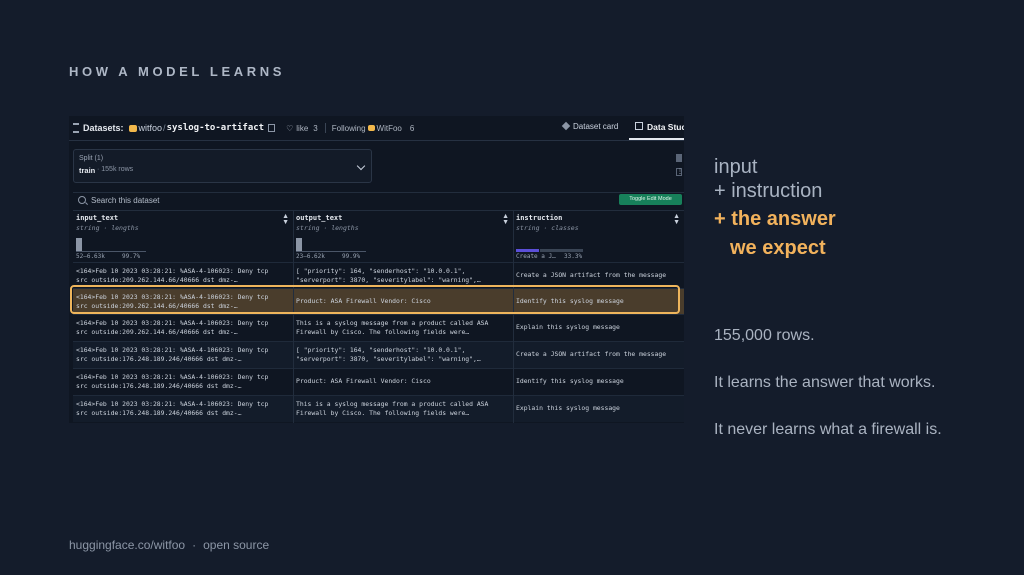 This screenshot has width=1024, height=575. Describe the element at coordinates (115, 169) in the screenshot. I see `split-rows: · 155k rows` at that location.